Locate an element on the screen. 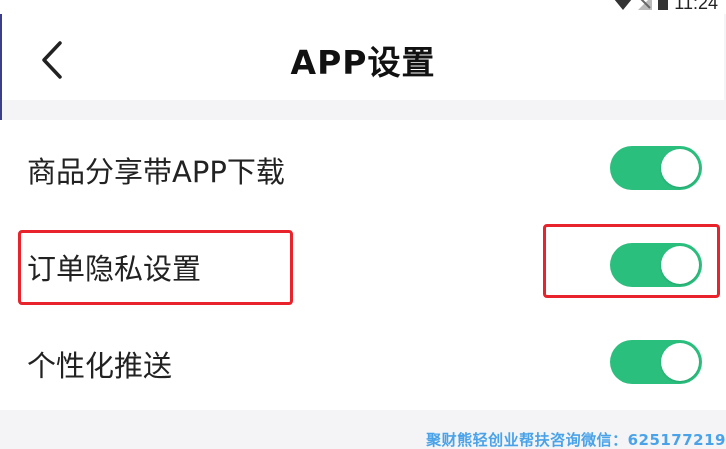 The height and width of the screenshot is (449, 726). status-icons: 11:24 is located at coordinates (666, 6).